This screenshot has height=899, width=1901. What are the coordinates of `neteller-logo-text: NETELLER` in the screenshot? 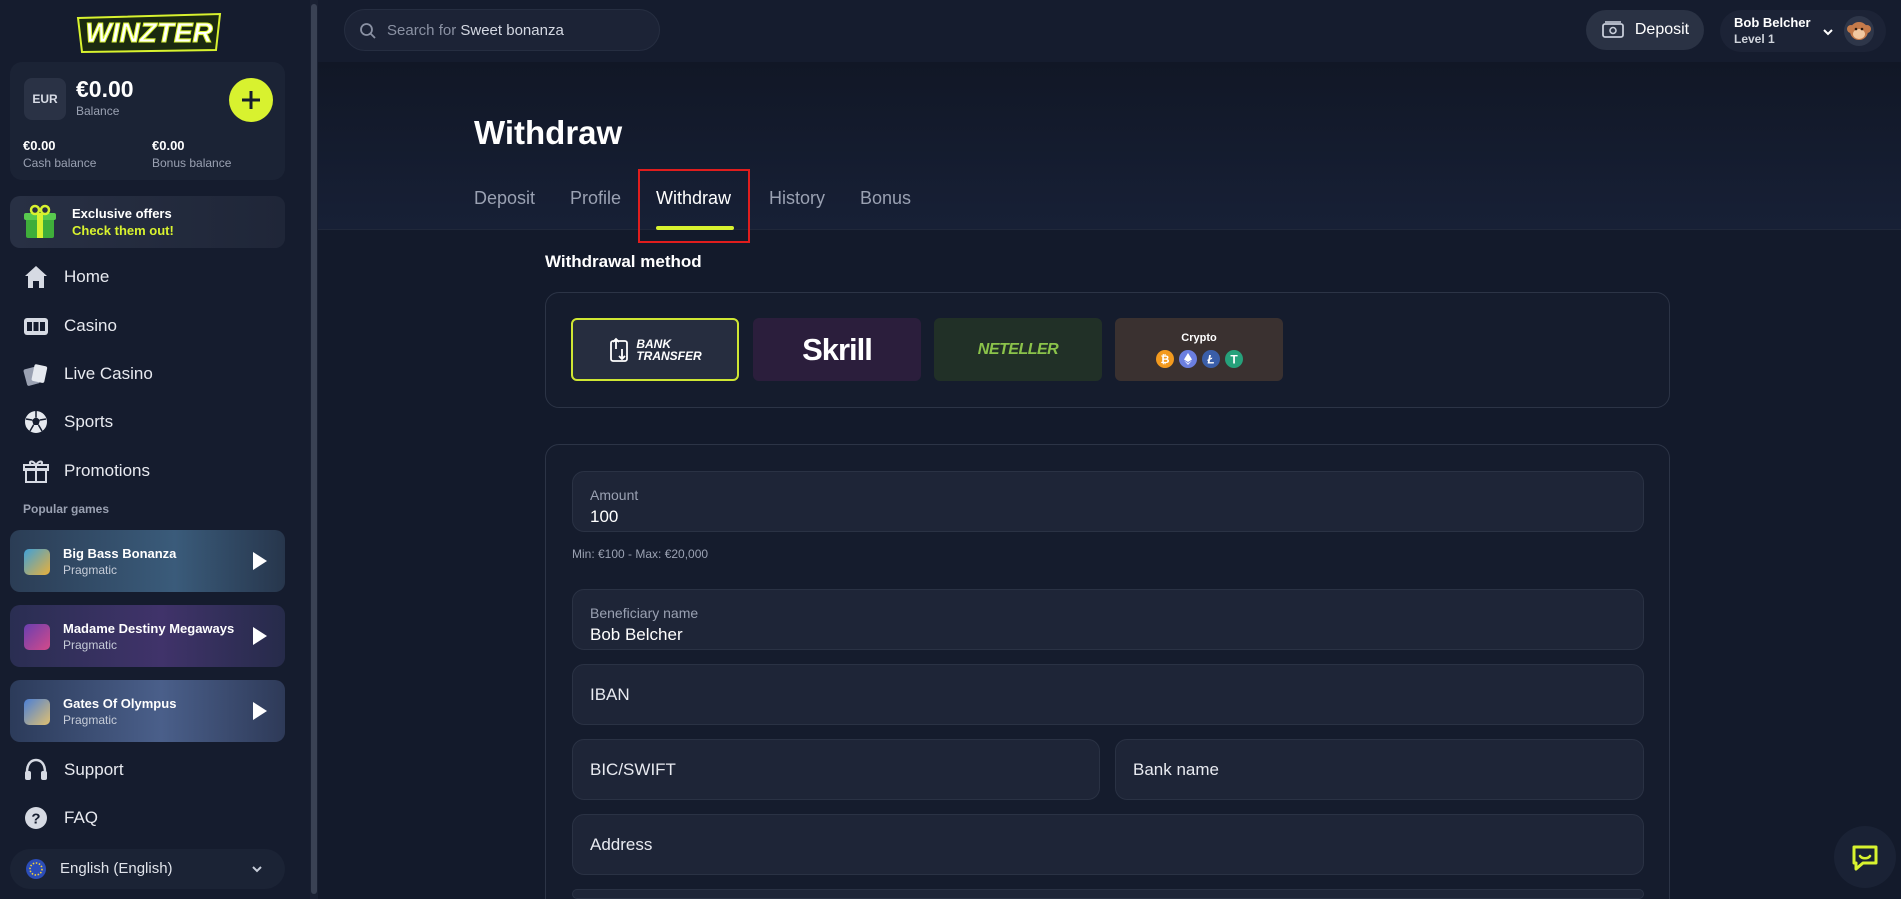 It's located at (1018, 349).